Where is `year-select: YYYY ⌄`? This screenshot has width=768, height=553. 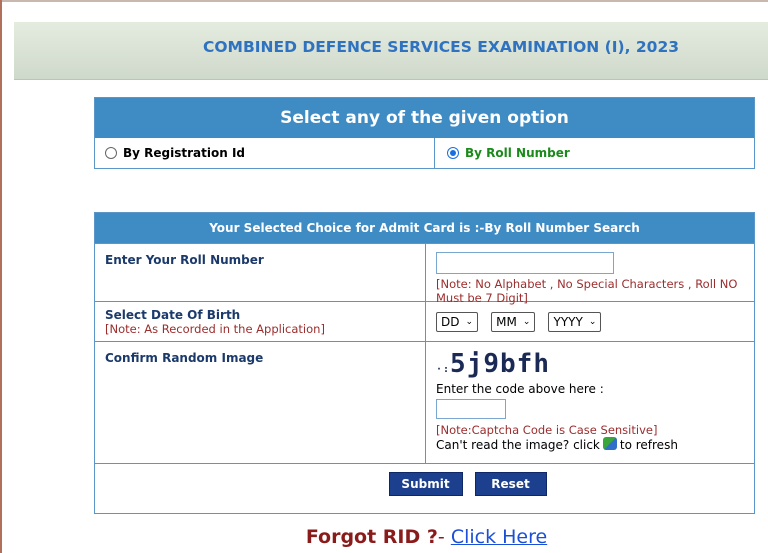
year-select: YYYY ⌄ is located at coordinates (575, 322).